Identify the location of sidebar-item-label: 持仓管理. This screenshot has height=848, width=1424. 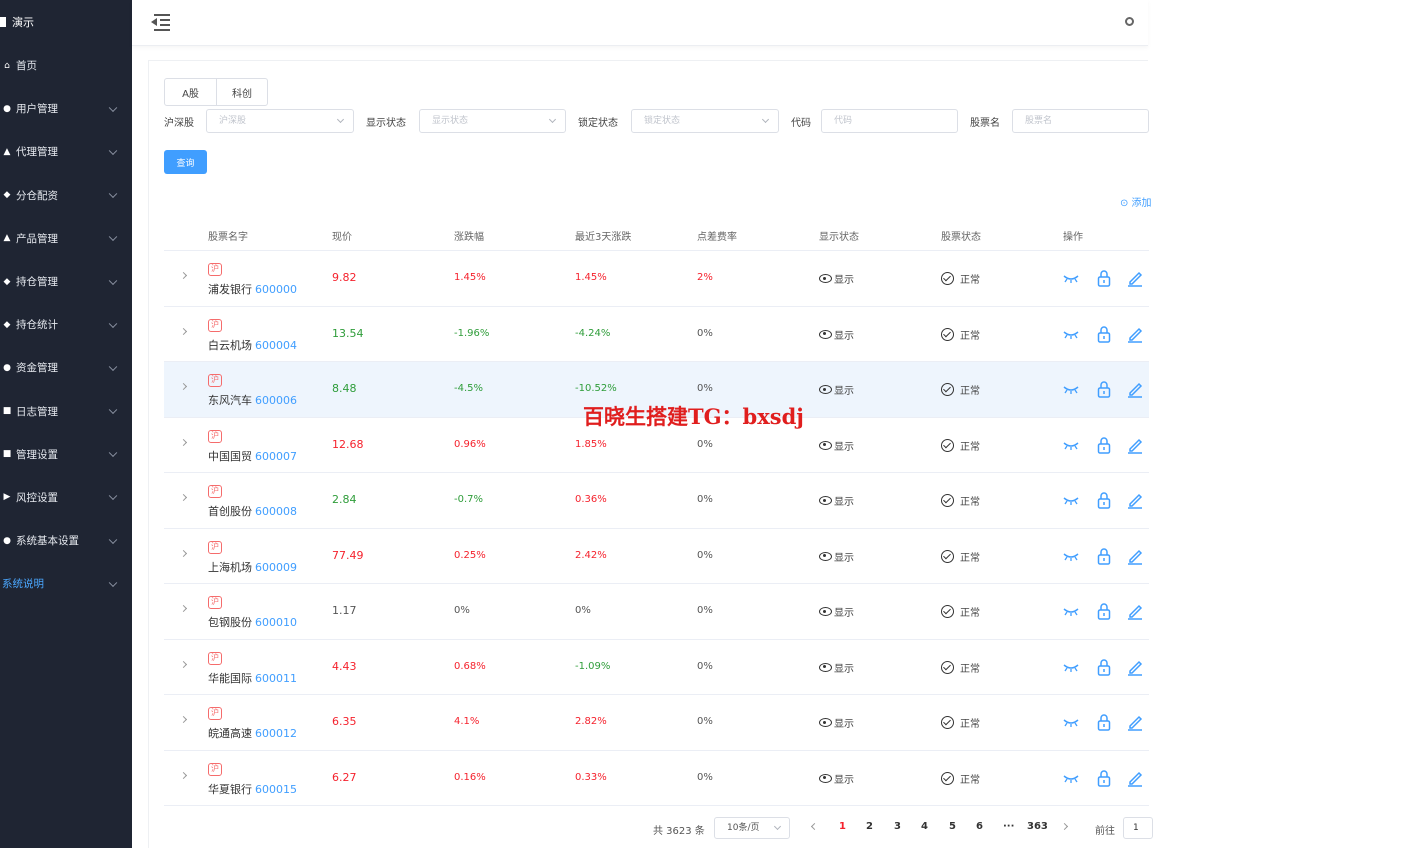
(37, 282).